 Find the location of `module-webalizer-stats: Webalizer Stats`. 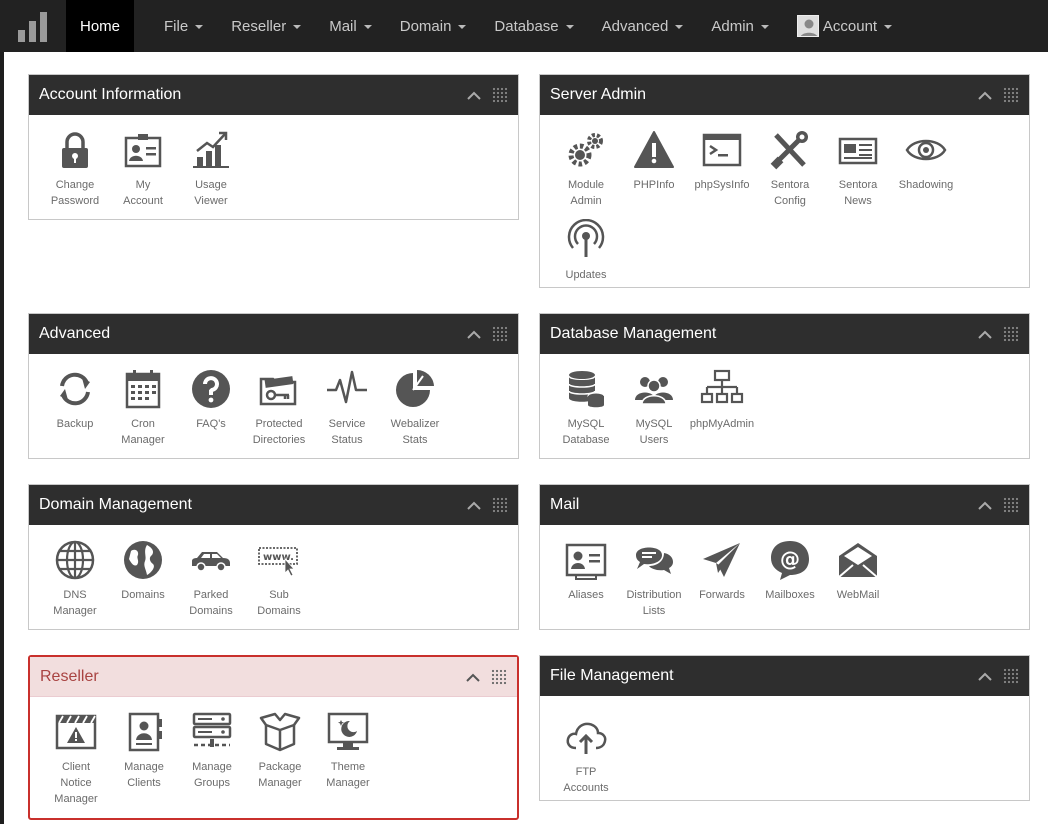

module-webalizer-stats: Webalizer Stats is located at coordinates (415, 408).